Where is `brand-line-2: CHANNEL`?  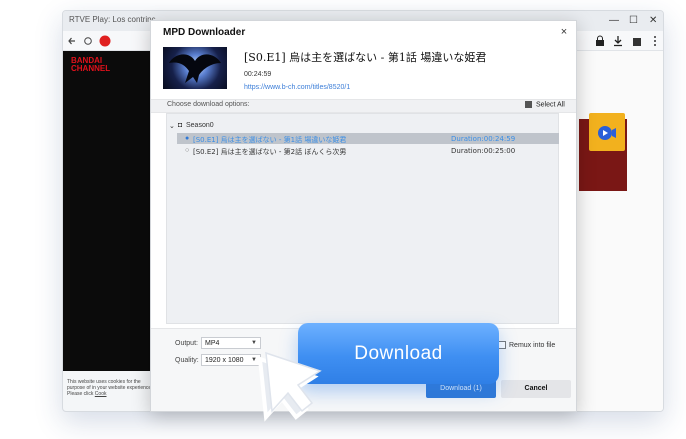
brand-line-2: CHANNEL is located at coordinates (91, 68).